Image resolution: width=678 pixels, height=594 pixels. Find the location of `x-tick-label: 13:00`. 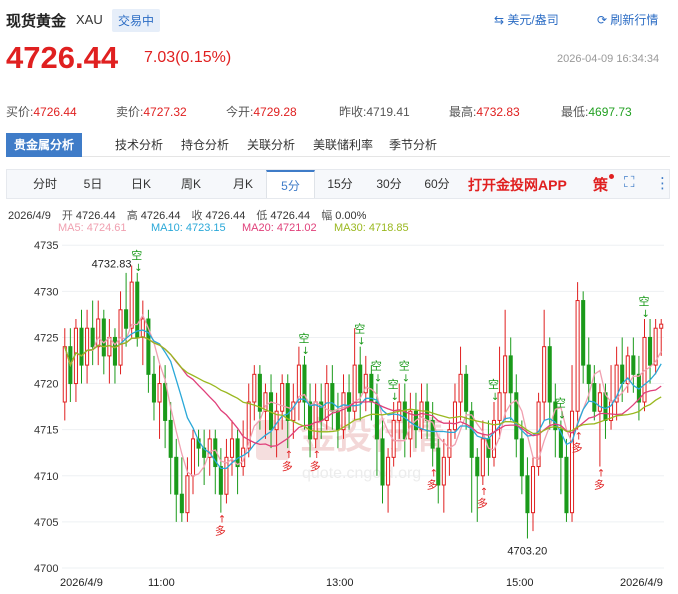

x-tick-label: 13:00 is located at coordinates (340, 583).